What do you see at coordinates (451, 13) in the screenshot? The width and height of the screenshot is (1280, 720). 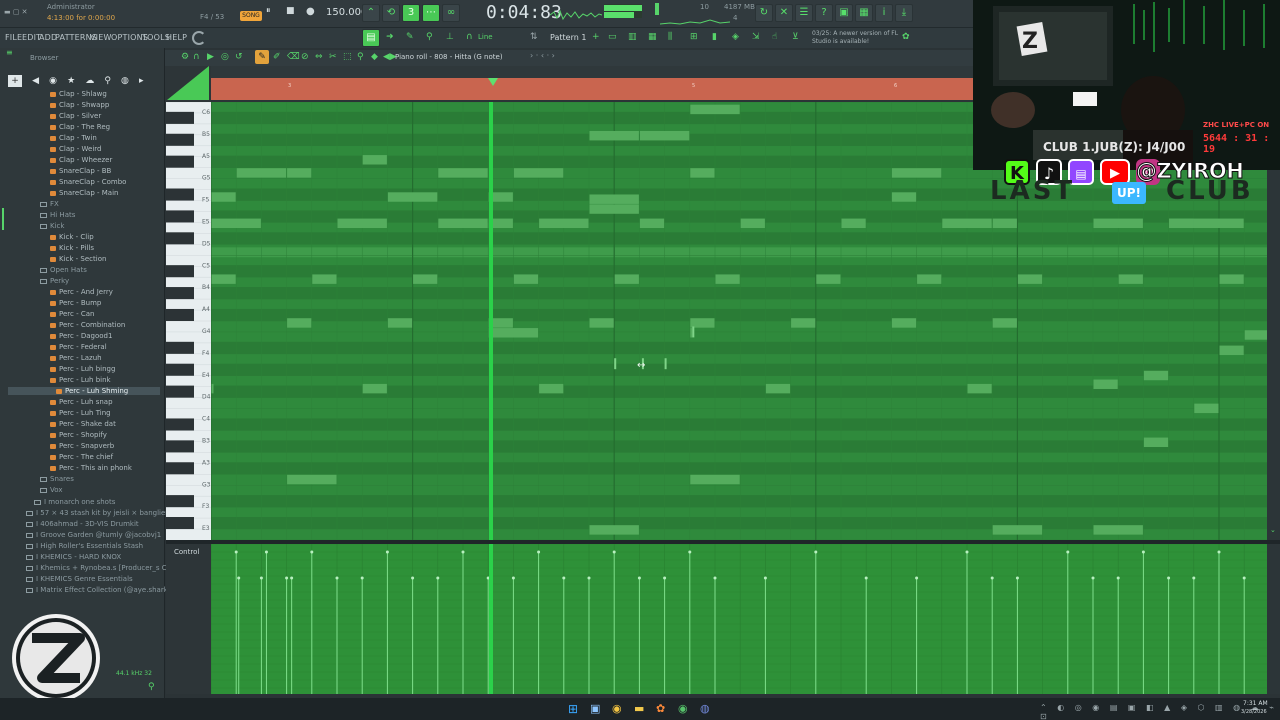 I see `loop-record-icon: ∞` at bounding box center [451, 13].